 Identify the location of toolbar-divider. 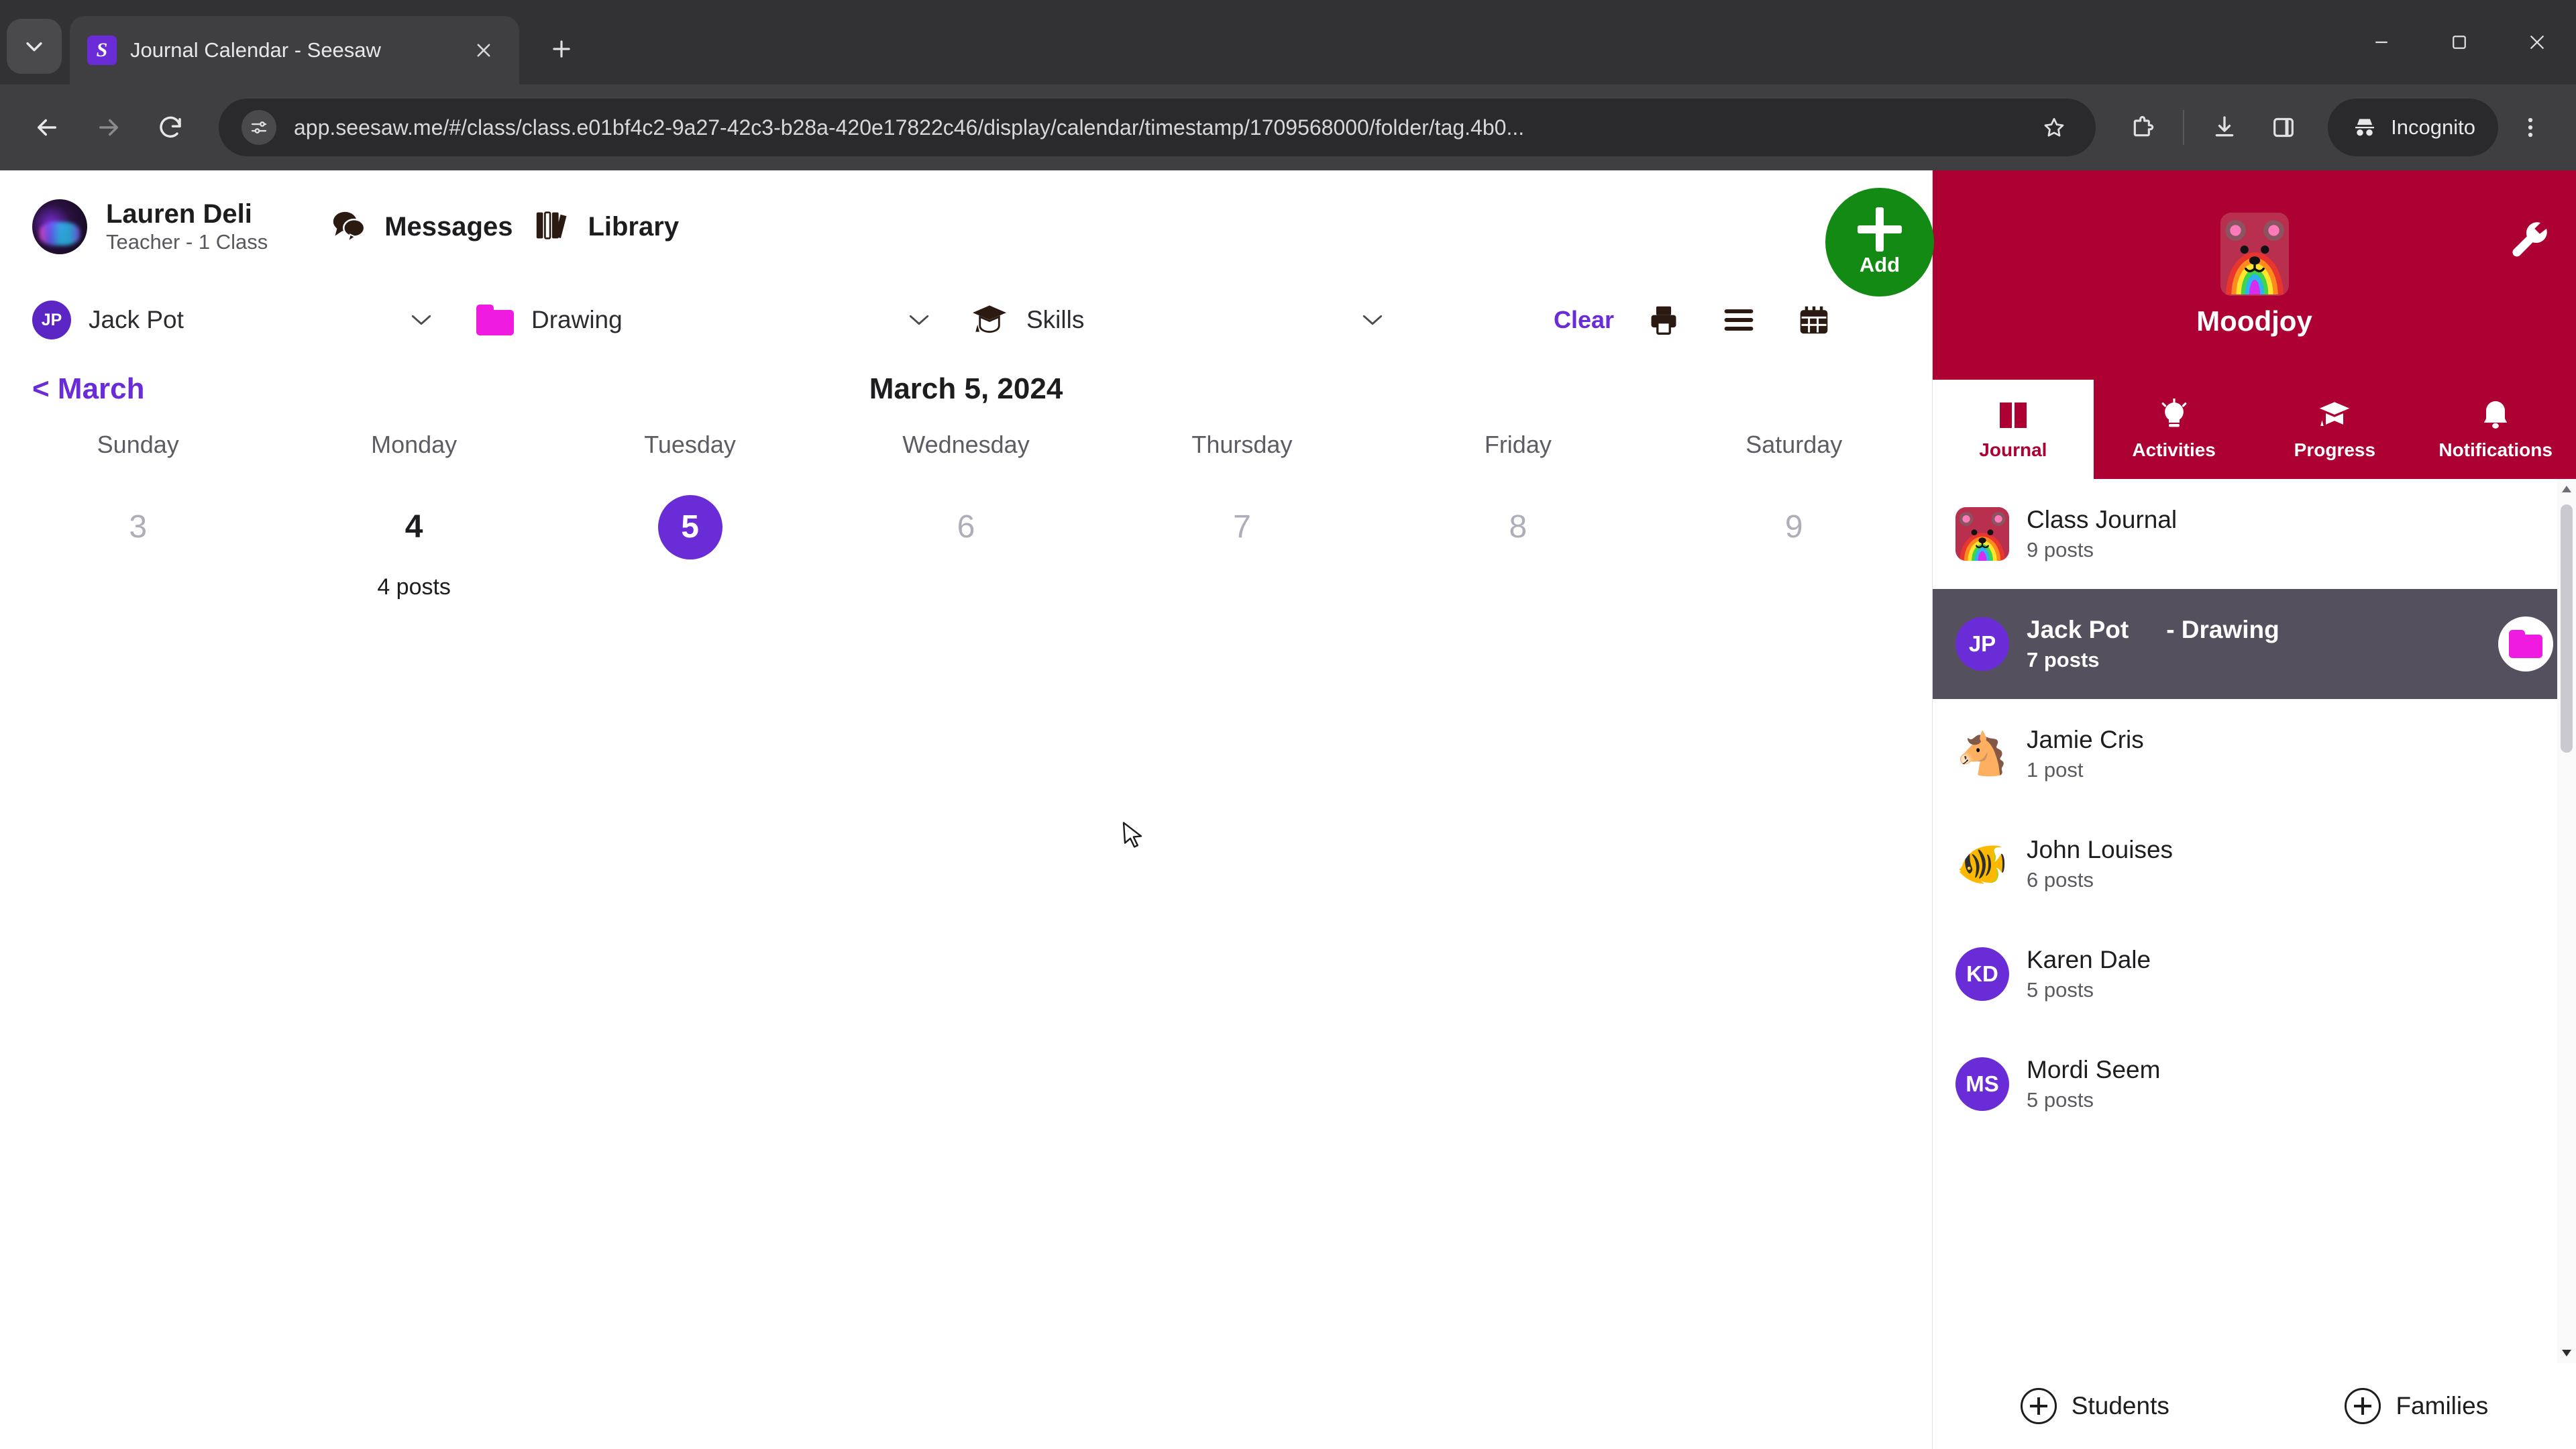
(2184, 127).